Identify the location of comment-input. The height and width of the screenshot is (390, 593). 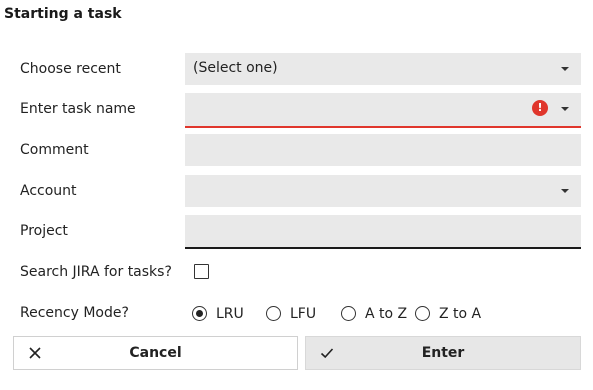
(383, 150).